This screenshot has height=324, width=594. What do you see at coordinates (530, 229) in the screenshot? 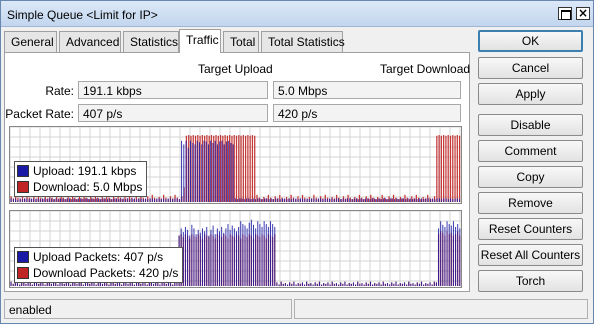
I see `reset-counters-button: Reset Counters` at bounding box center [530, 229].